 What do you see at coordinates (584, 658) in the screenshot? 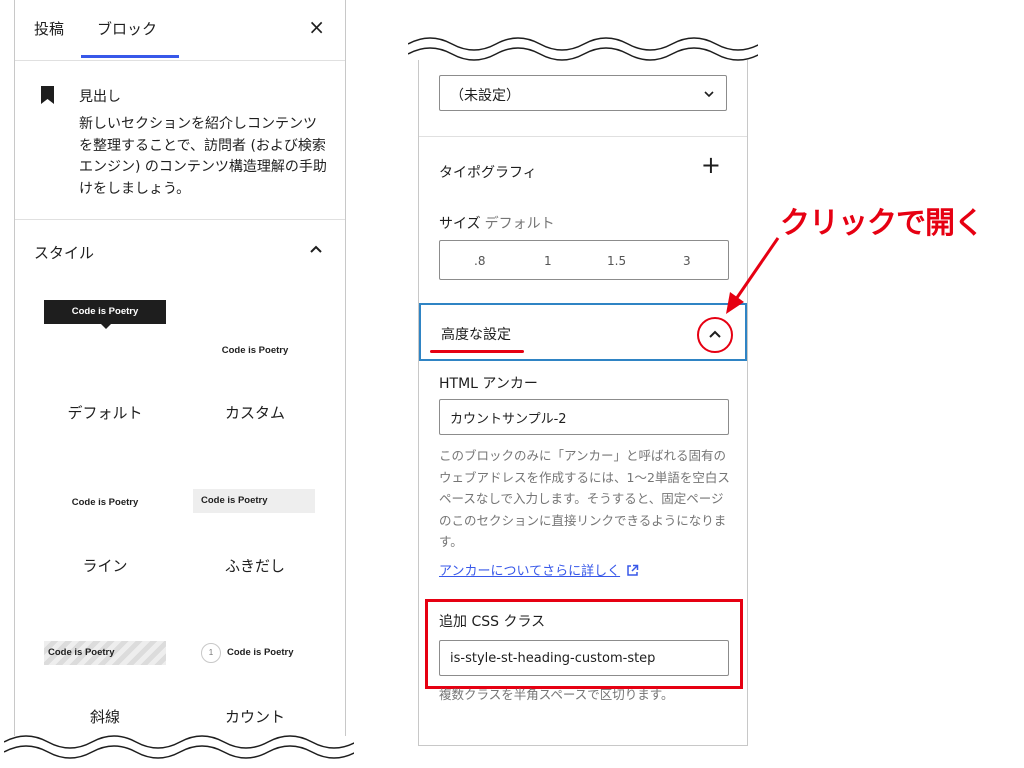
I see `css-class-input` at bounding box center [584, 658].